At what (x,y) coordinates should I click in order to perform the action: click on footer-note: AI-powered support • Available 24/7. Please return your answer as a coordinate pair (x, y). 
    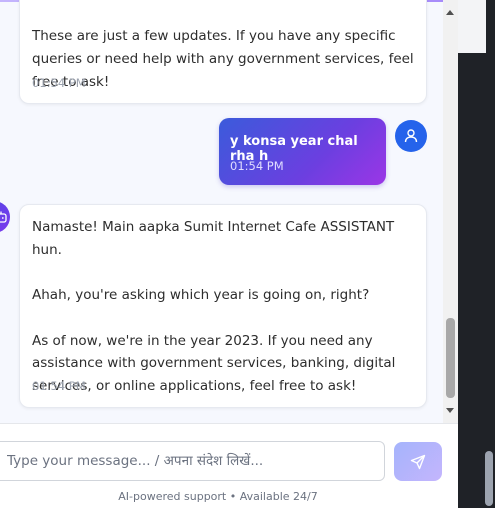
    Looking at the image, I should click on (218, 496).